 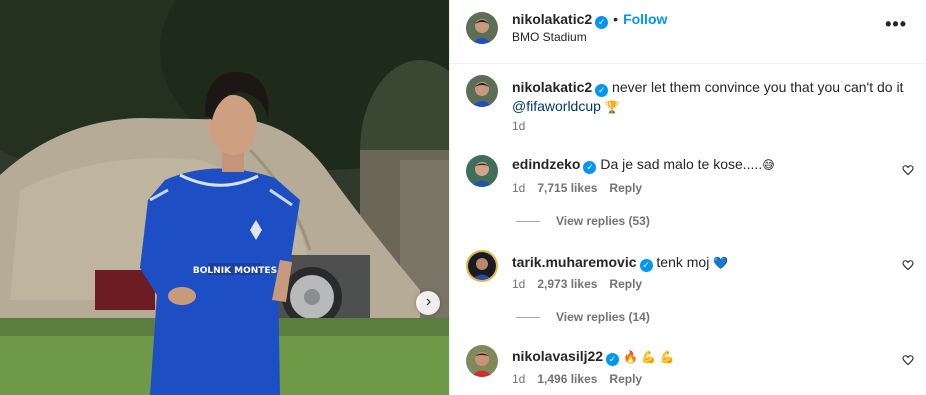 I want to click on view-replies-button: View replies (53), so click(x=583, y=221).